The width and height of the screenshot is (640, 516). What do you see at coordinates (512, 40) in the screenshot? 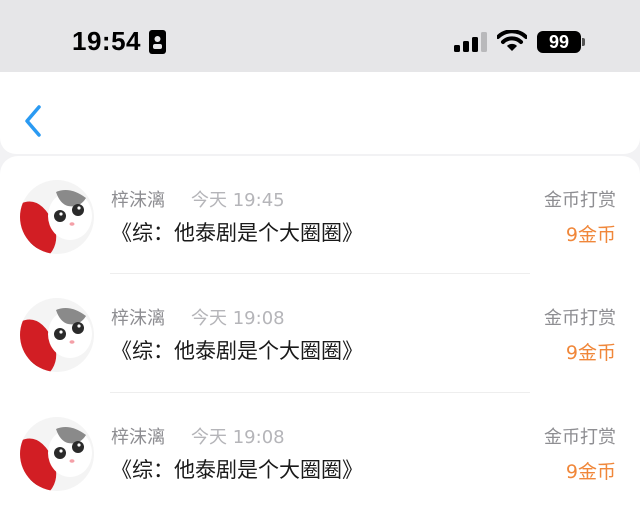
I see `wifi-icon` at bounding box center [512, 40].